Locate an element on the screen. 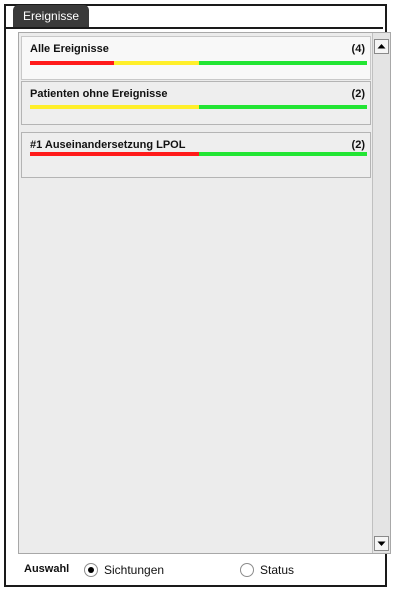 The width and height of the screenshot is (396, 592). scroll-down-button is located at coordinates (381, 543).